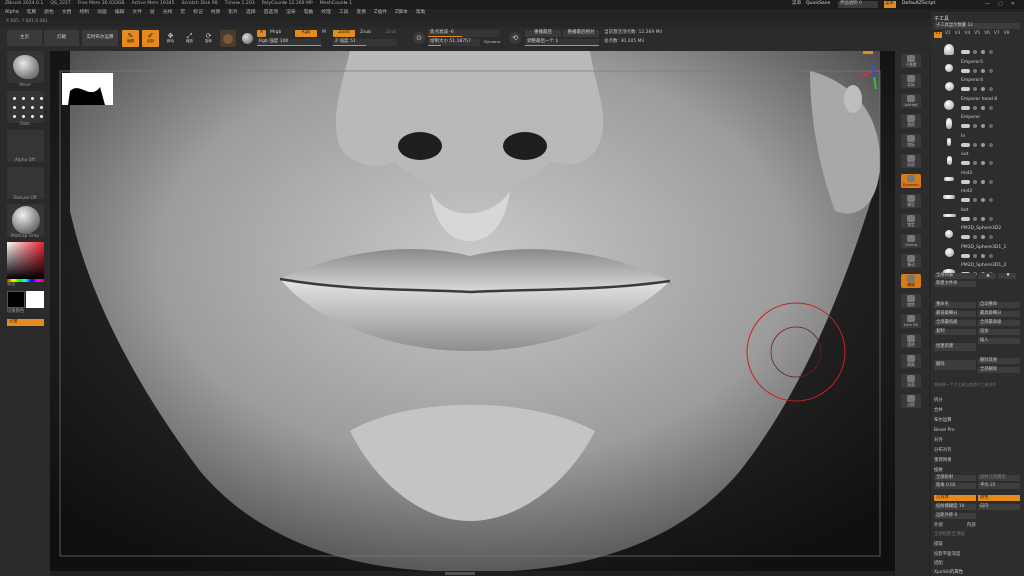 This screenshot has width=1024, height=576. What do you see at coordinates (999, 332) in the screenshot?
I see `append-button: 追加` at bounding box center [999, 332].